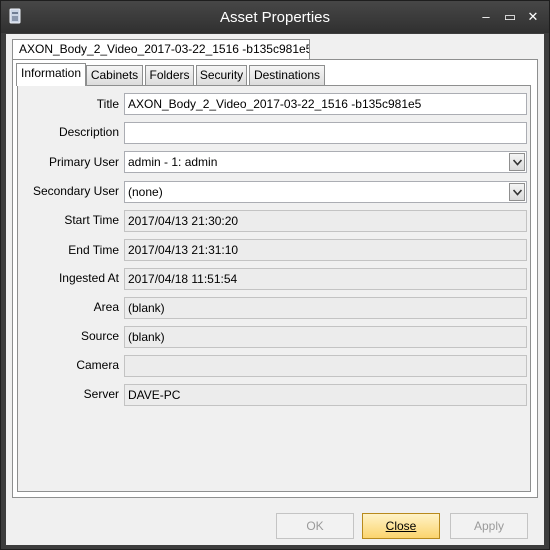 The image size is (550, 550). I want to click on close-button: Close, so click(401, 526).